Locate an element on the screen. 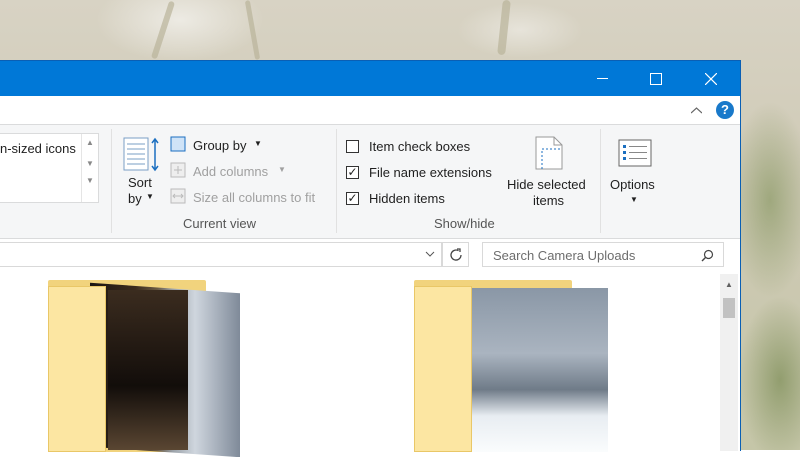 The width and height of the screenshot is (800, 457). sort-by-label-line2: by is located at coordinates (135, 198).